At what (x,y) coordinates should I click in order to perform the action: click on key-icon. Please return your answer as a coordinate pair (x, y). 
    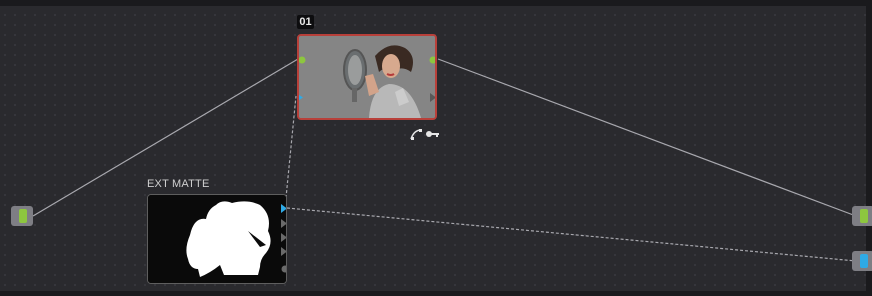
    Looking at the image, I should click on (432, 134).